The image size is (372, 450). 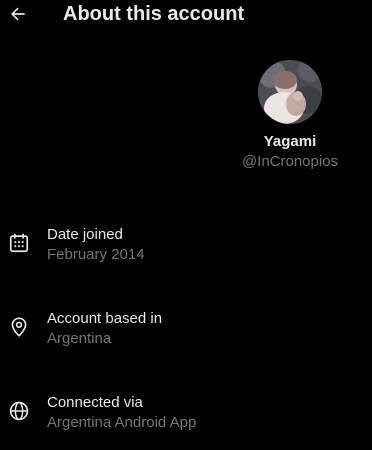 I want to click on connected-via-row: Connected via Argentina Android App, so click(x=186, y=416).